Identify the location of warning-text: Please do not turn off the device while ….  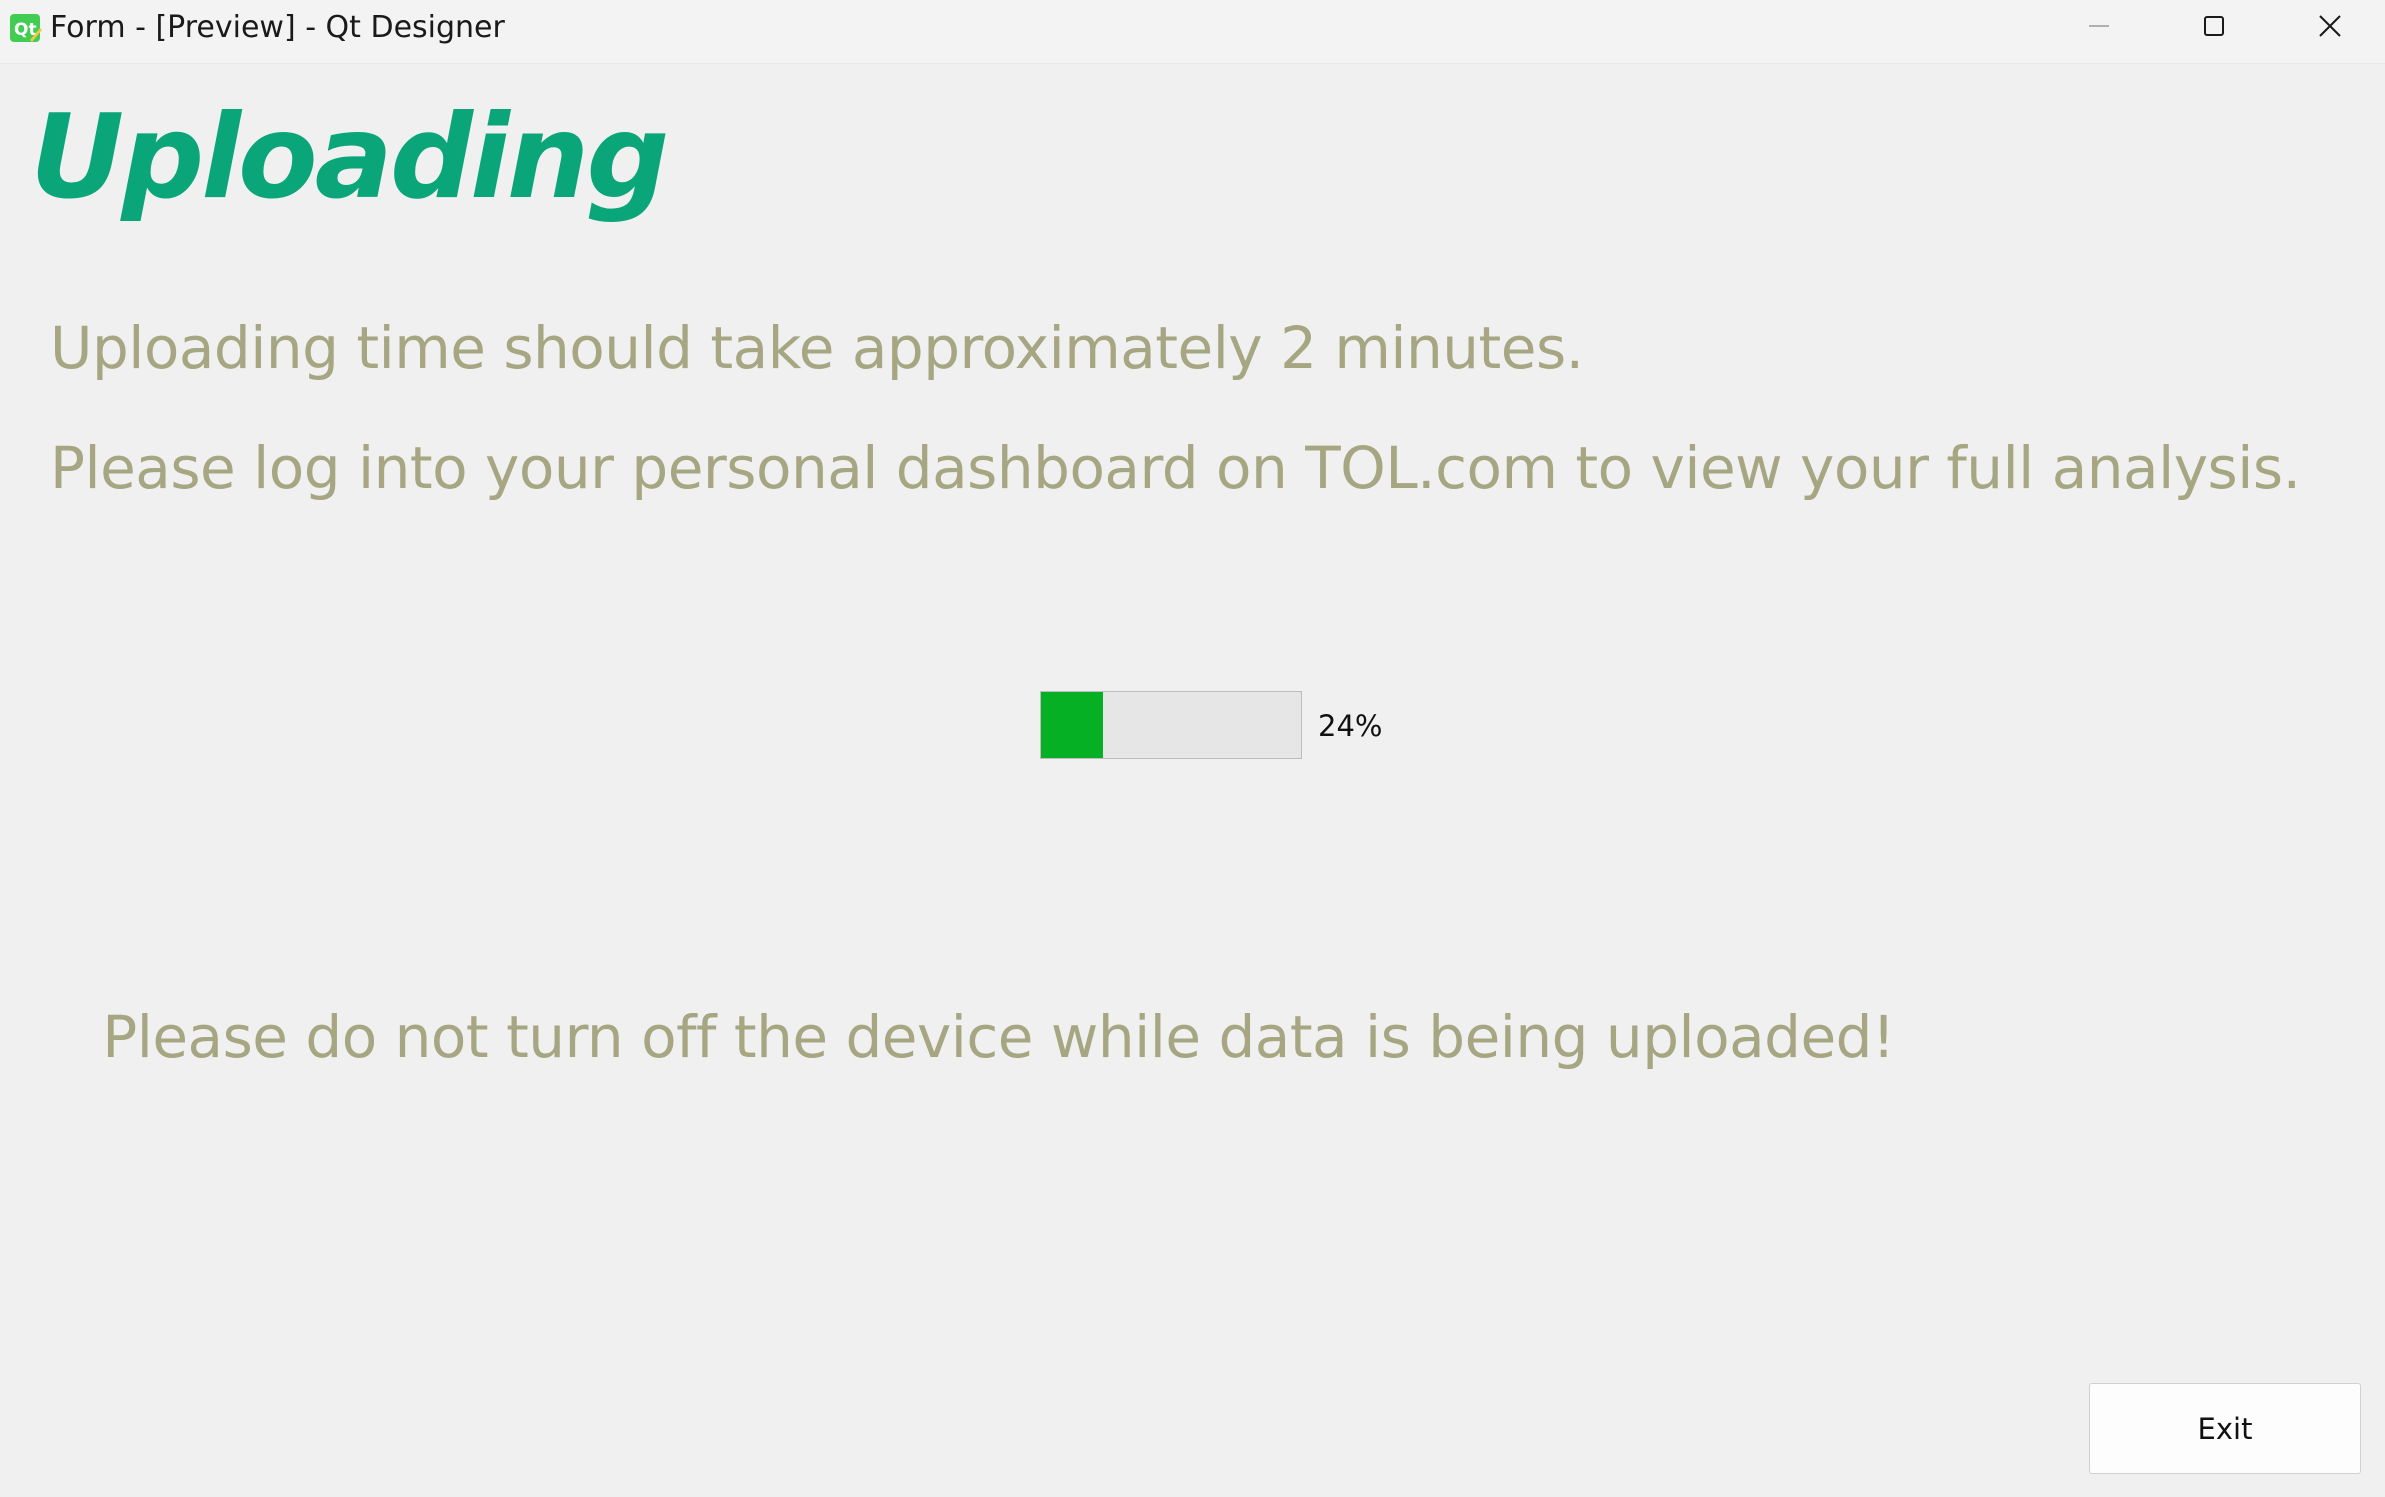
(998, 1037).